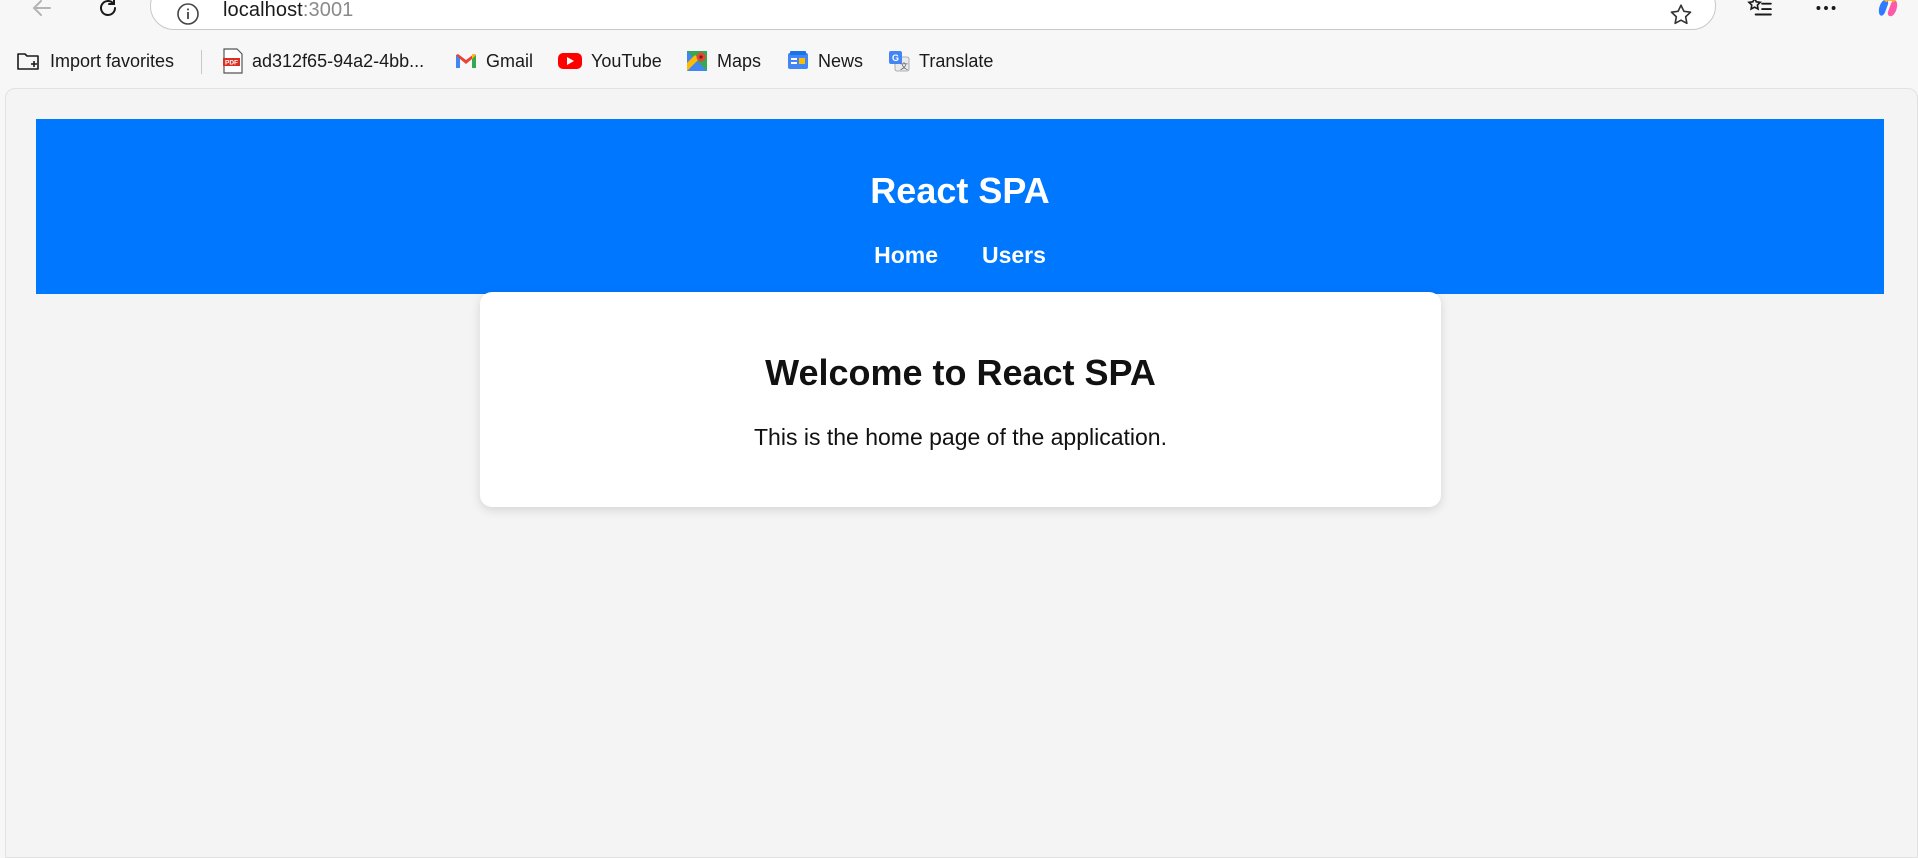 The height and width of the screenshot is (858, 1918). Describe the element at coordinates (956, 60) in the screenshot. I see `favorite-label: Translate` at that location.